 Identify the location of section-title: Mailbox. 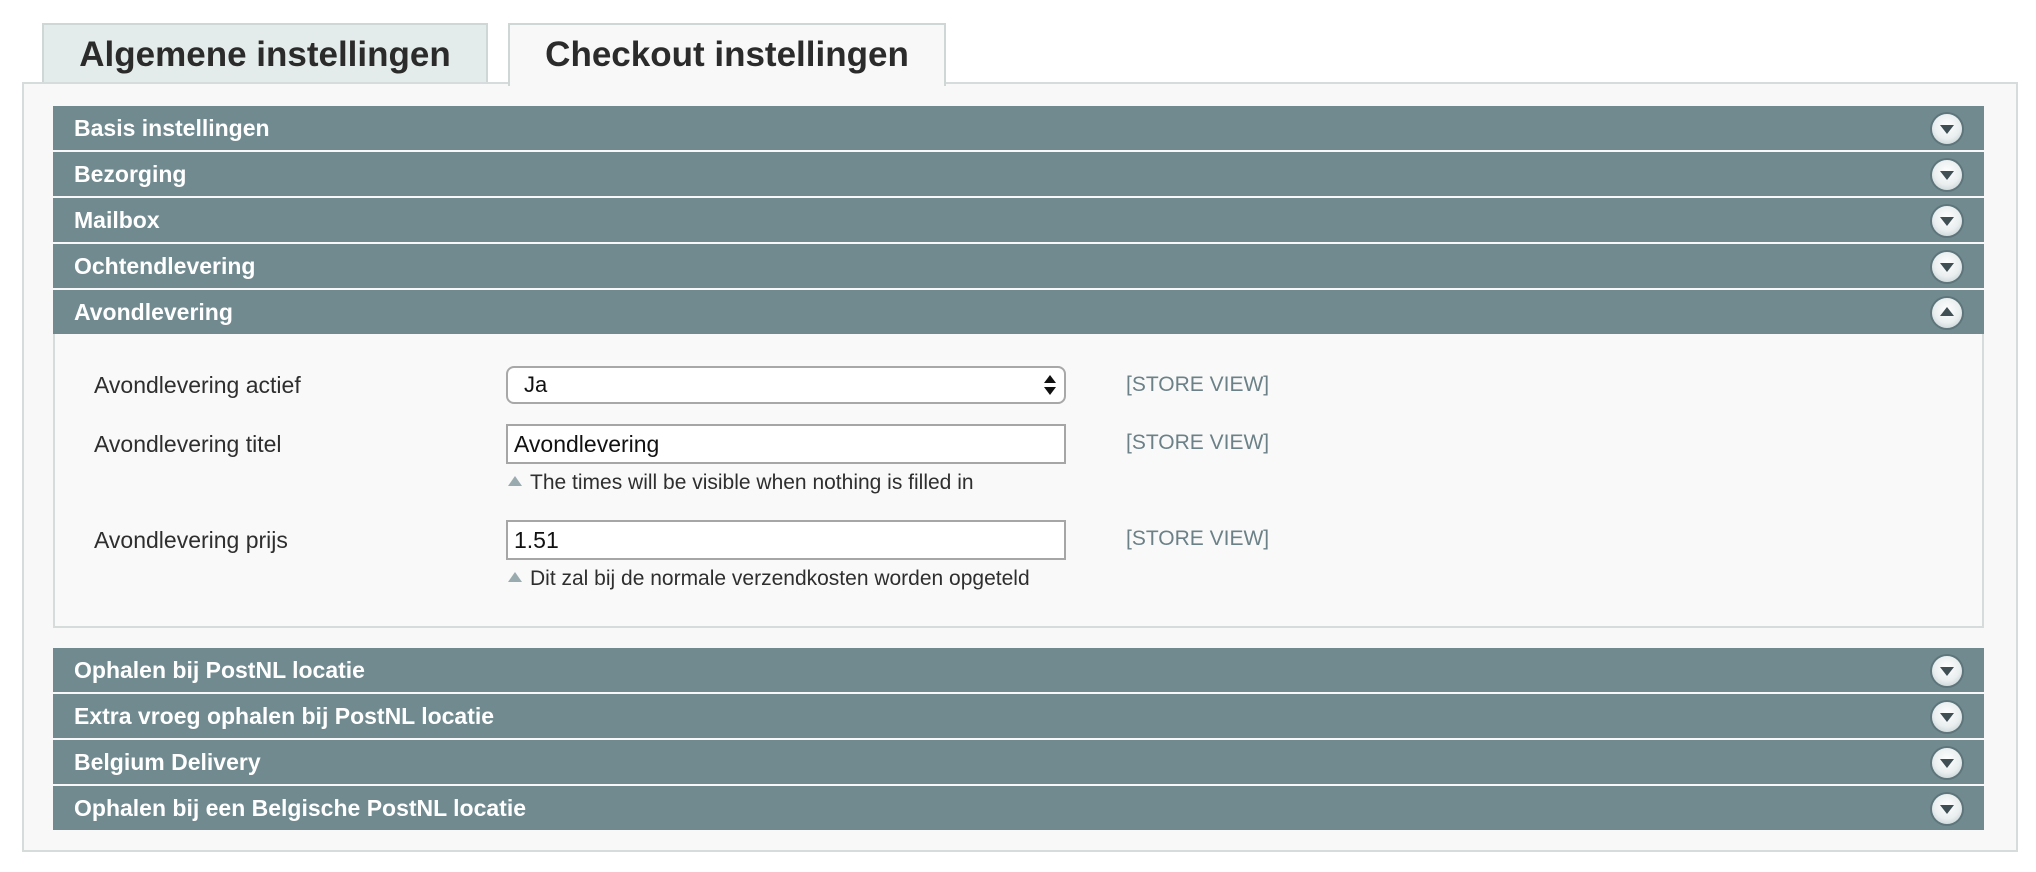
(117, 220).